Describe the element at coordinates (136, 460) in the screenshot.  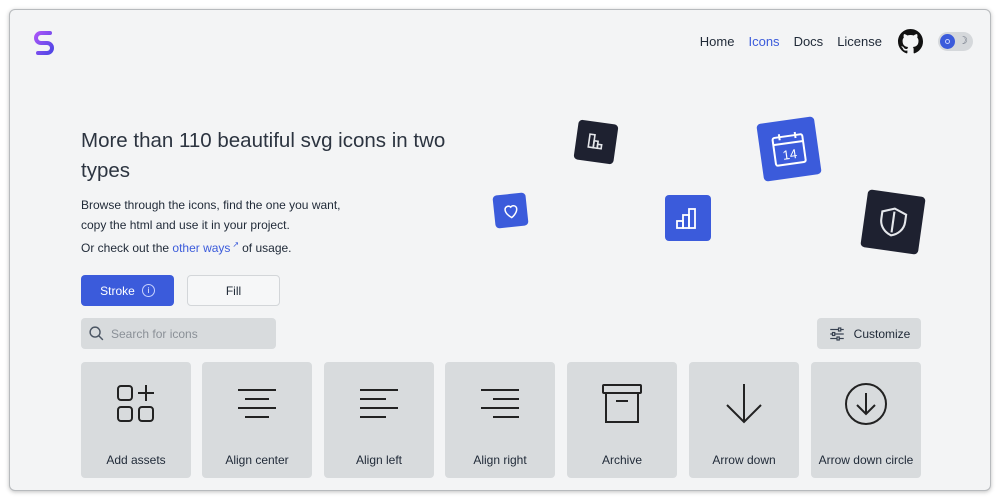
I see `icon-label: Add assets` at that location.